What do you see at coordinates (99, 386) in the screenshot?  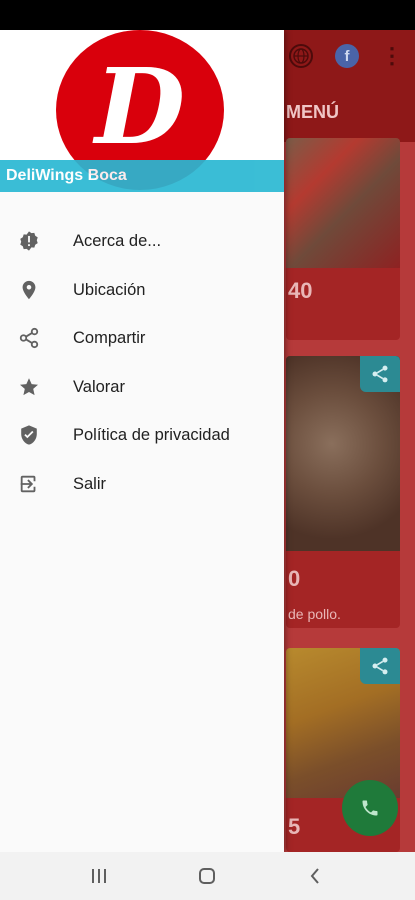 I see `menu-item-label: Valorar` at bounding box center [99, 386].